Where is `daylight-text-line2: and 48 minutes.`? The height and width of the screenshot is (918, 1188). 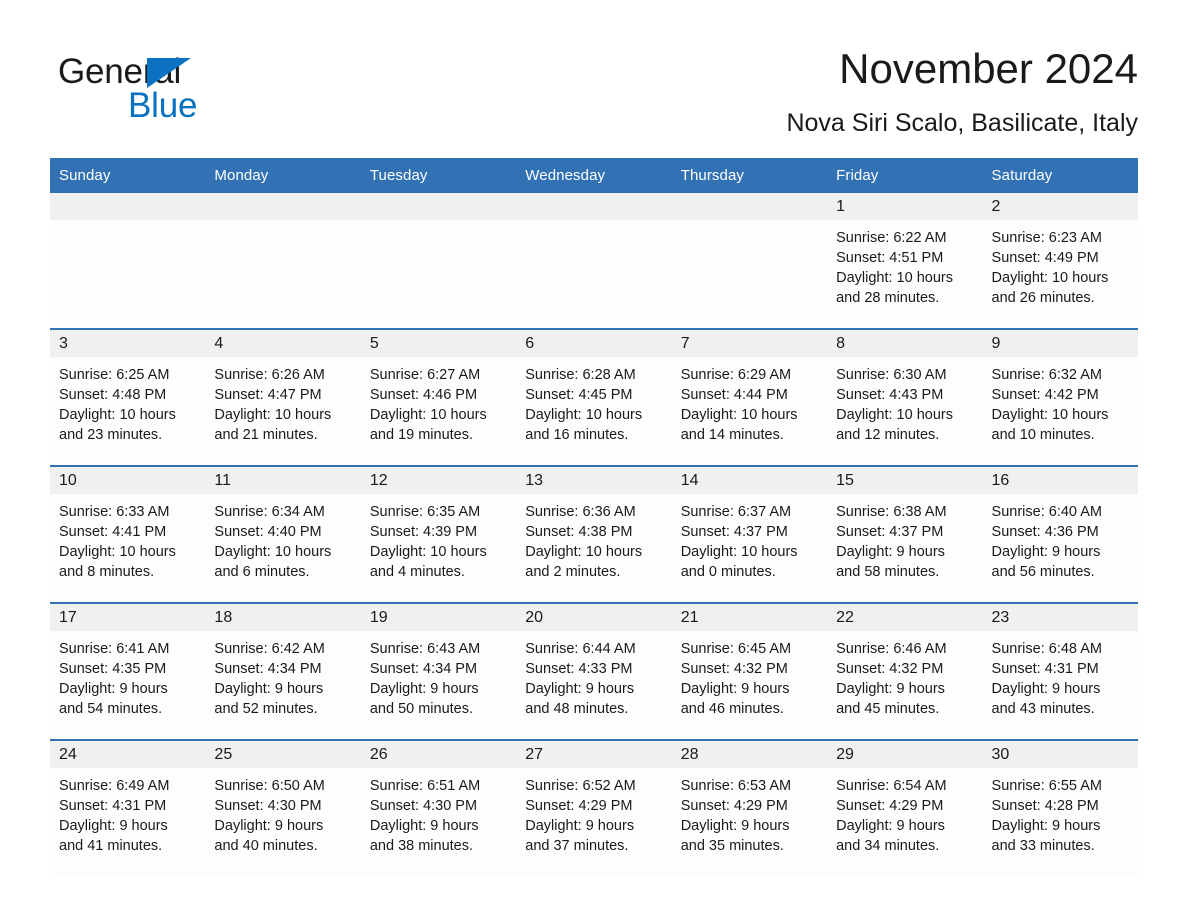 daylight-text-line2: and 48 minutes. is located at coordinates (577, 709).